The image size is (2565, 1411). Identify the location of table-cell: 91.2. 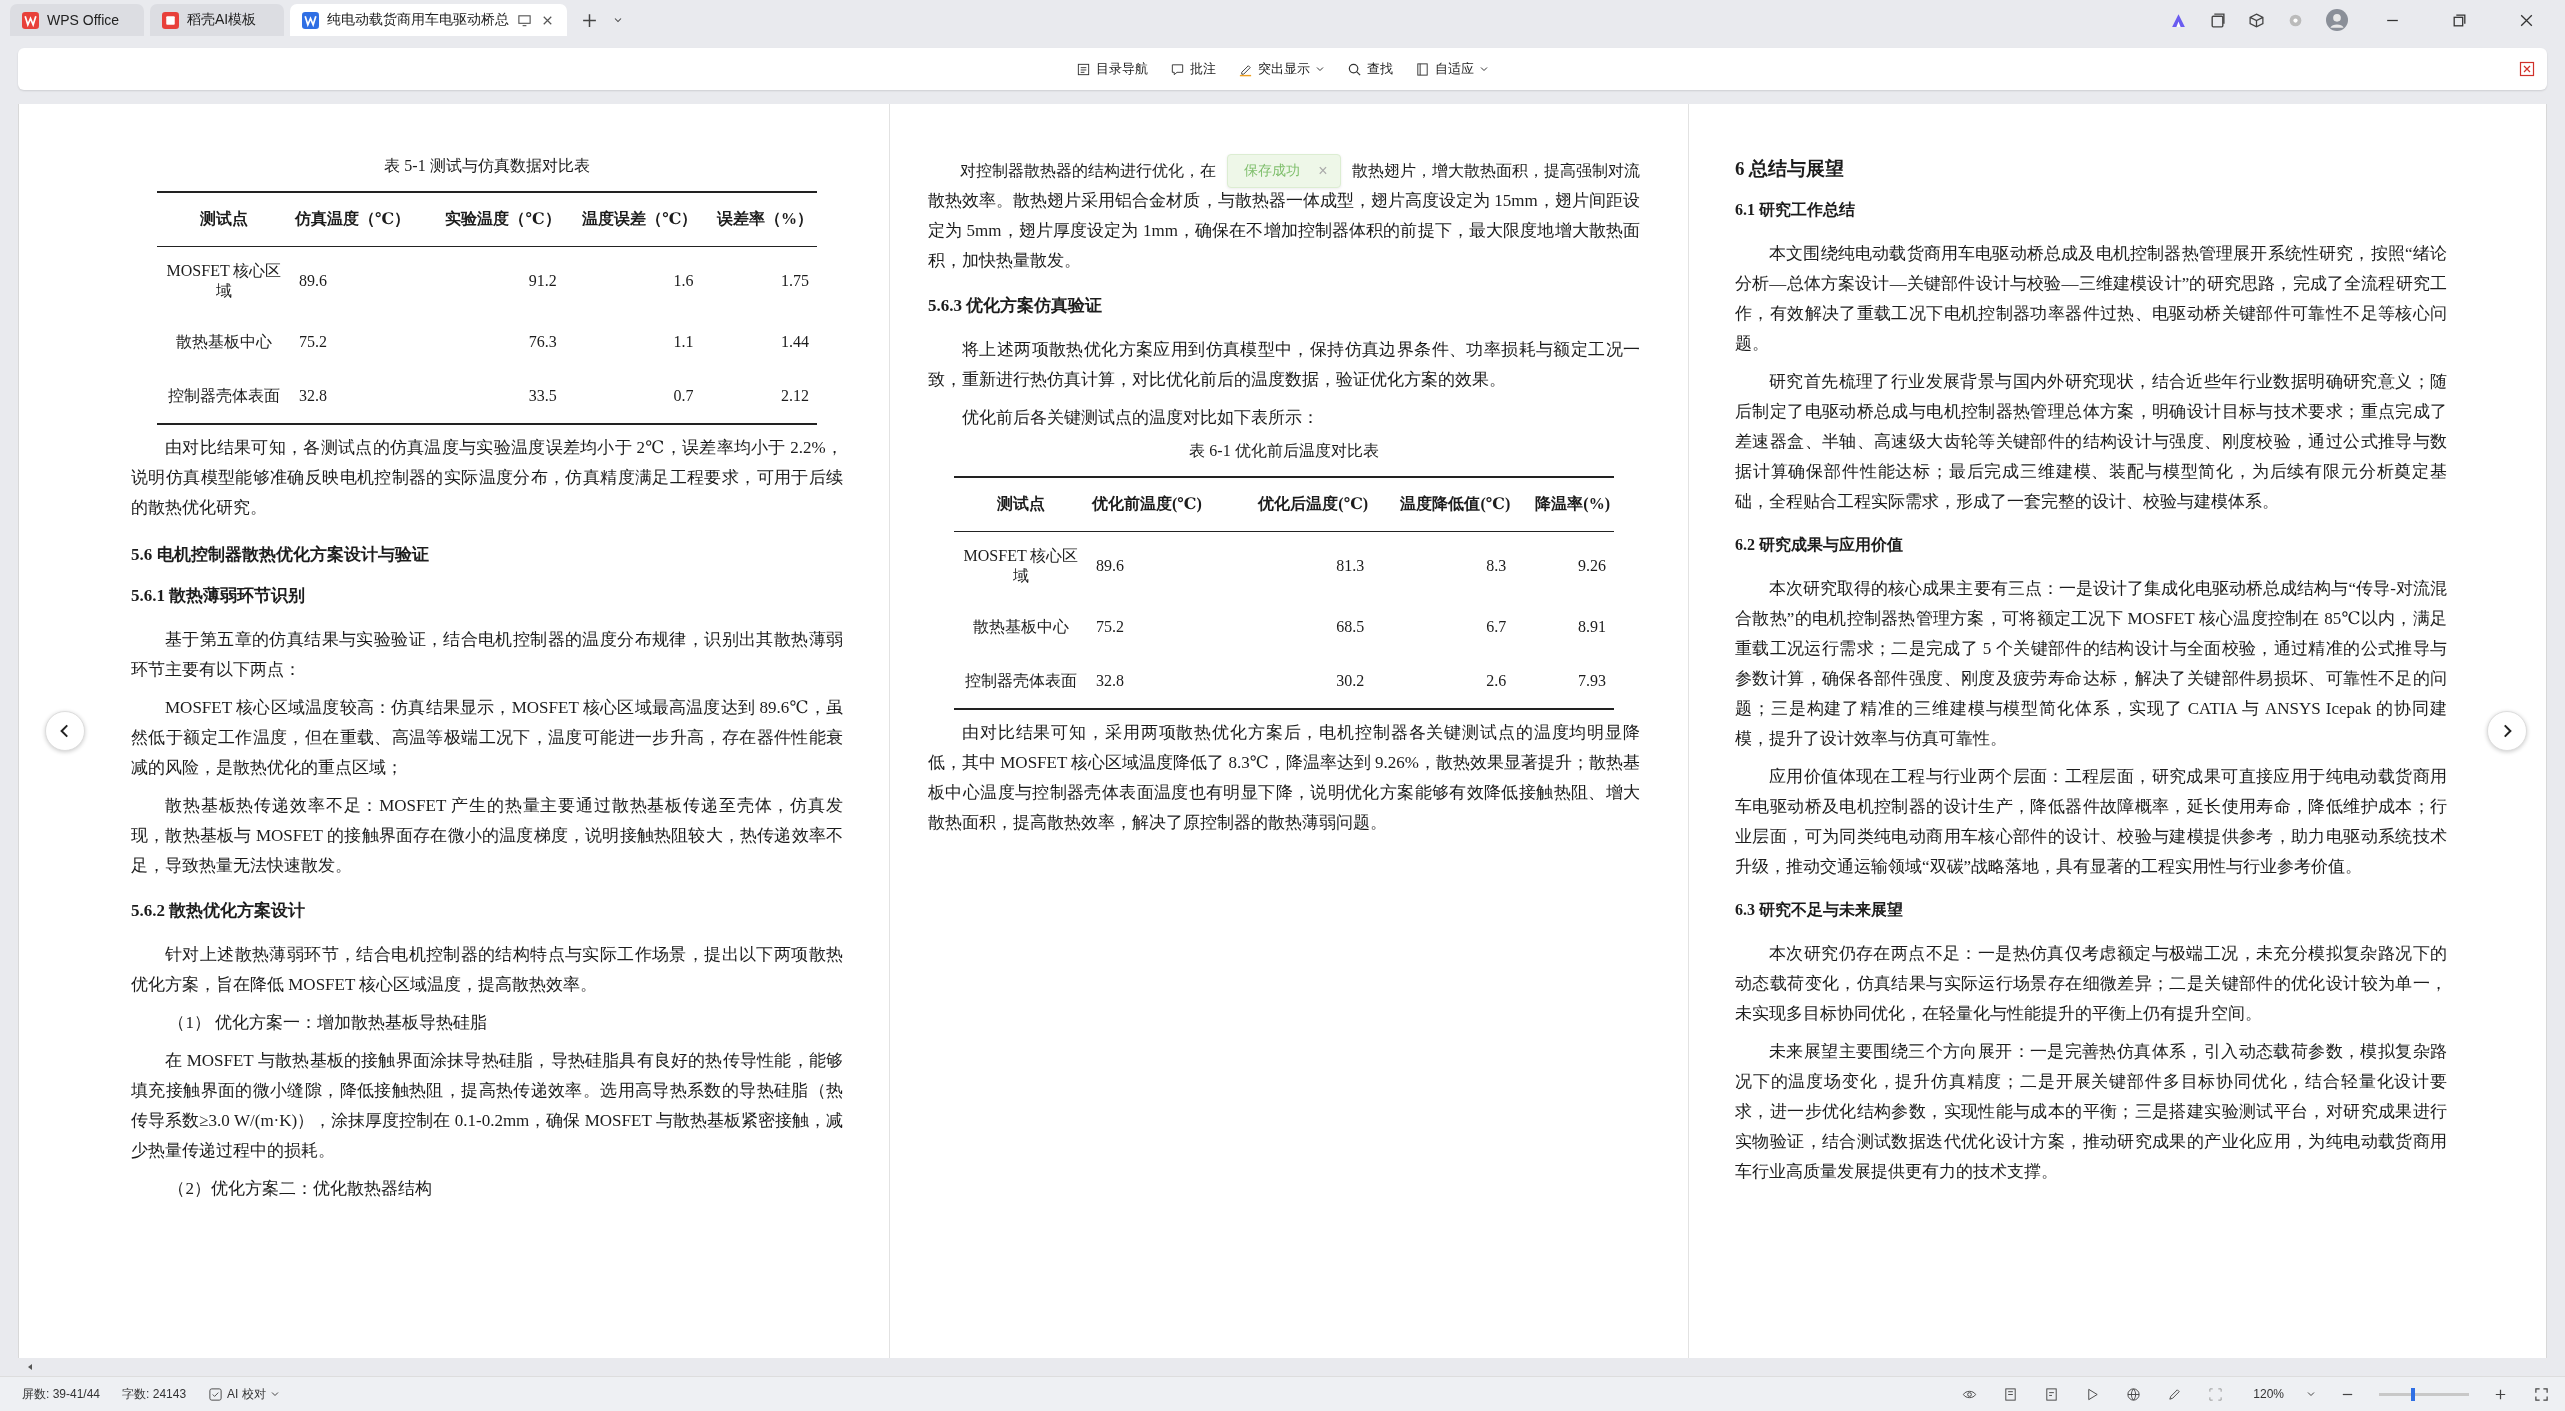
(496, 280).